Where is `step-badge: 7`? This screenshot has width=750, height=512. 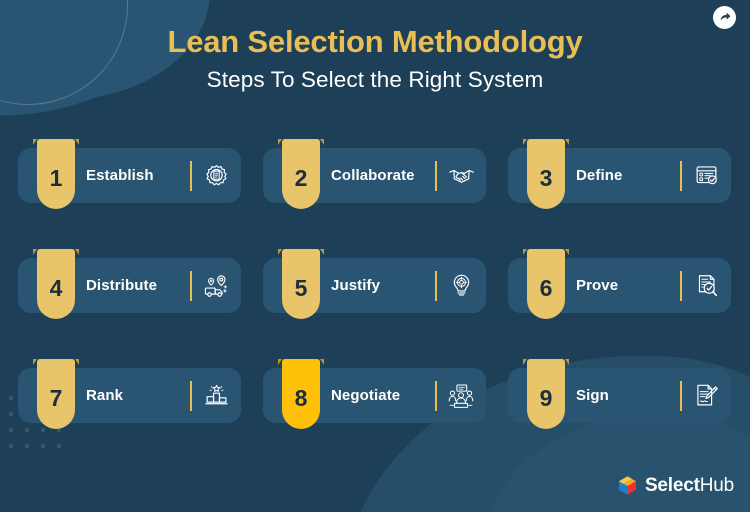
step-badge: 7 is located at coordinates (56, 394).